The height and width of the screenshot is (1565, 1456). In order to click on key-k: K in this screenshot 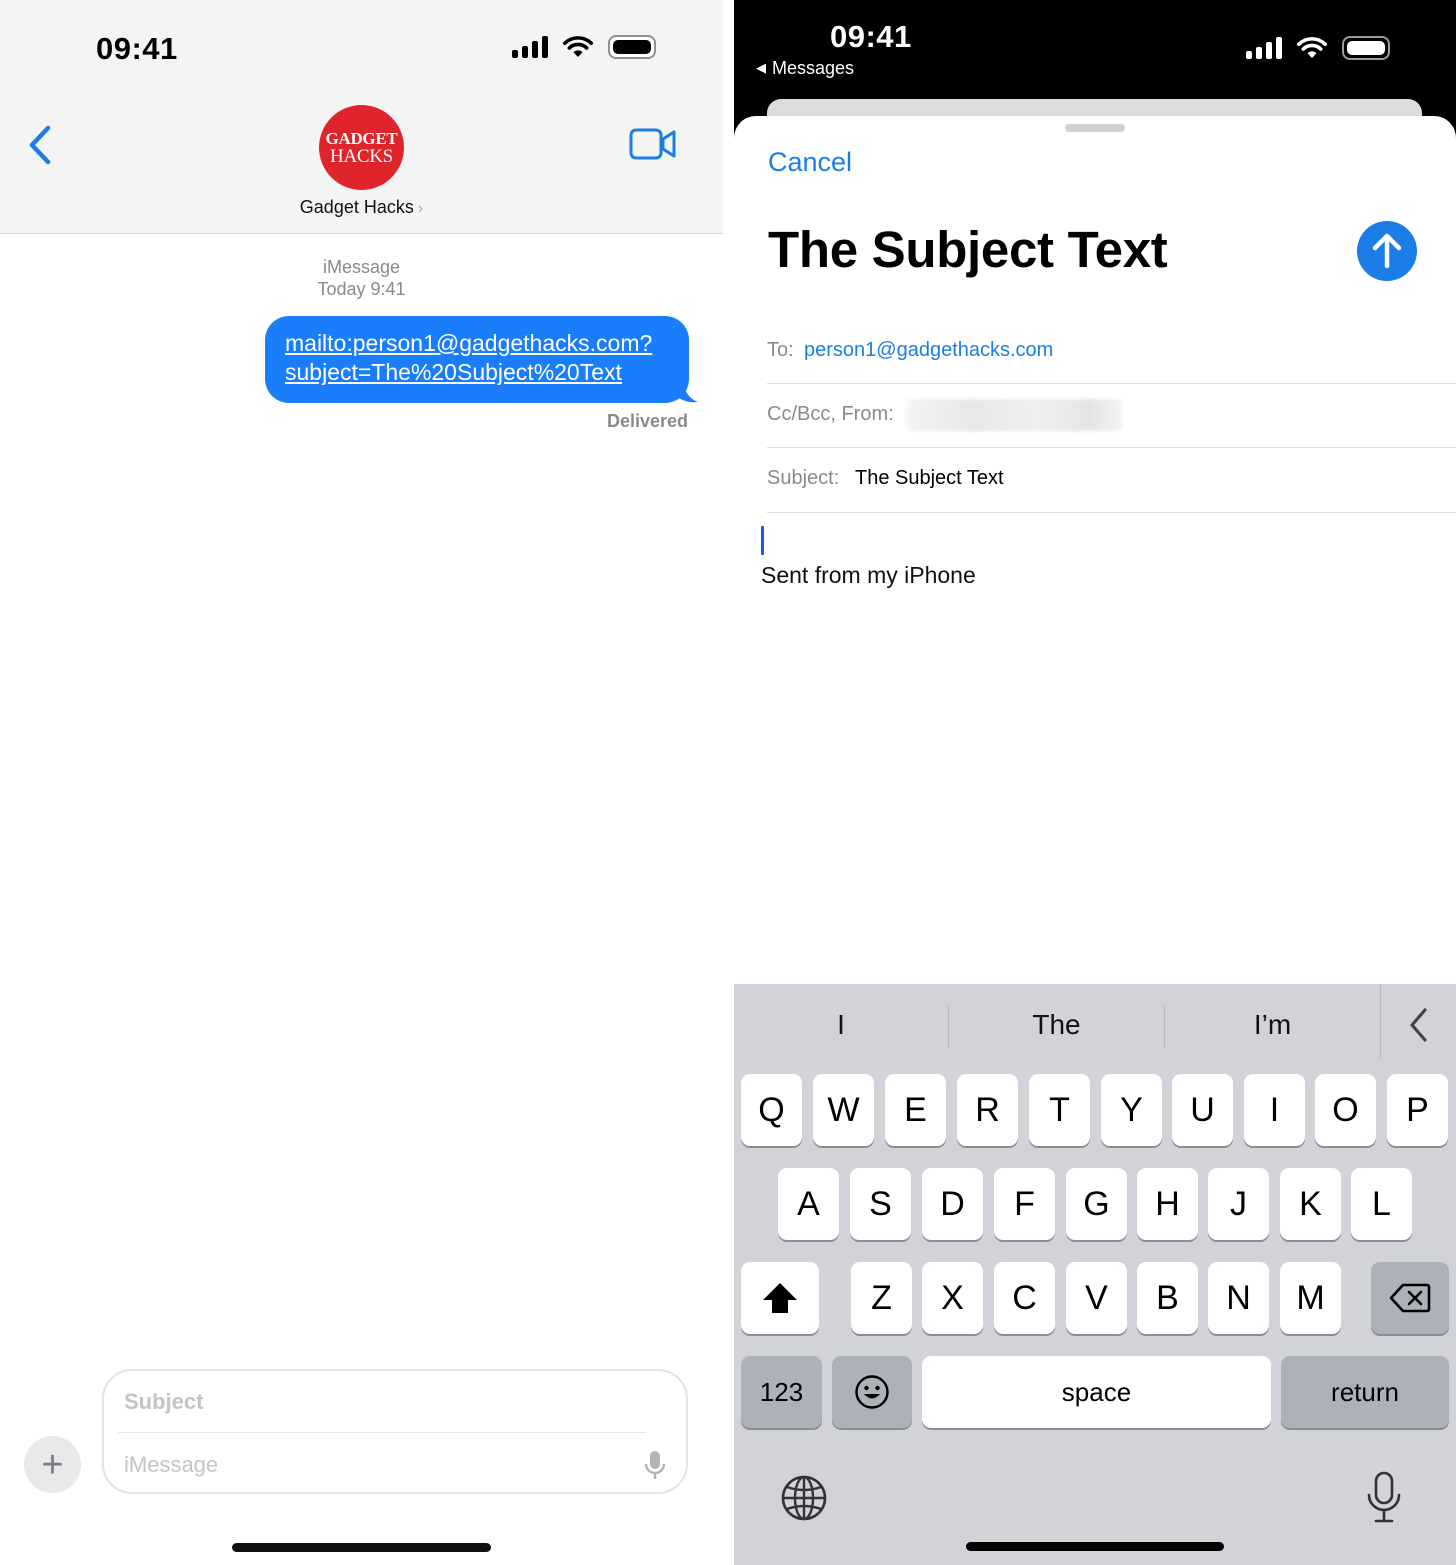, I will do `click(1310, 1204)`.